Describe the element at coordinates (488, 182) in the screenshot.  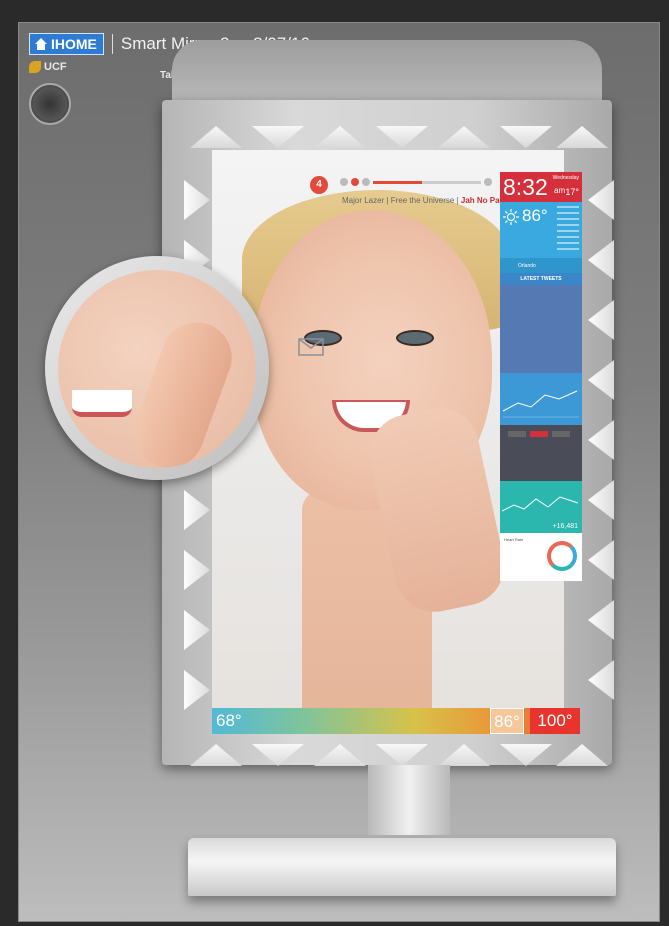
I see `volume-icon` at that location.